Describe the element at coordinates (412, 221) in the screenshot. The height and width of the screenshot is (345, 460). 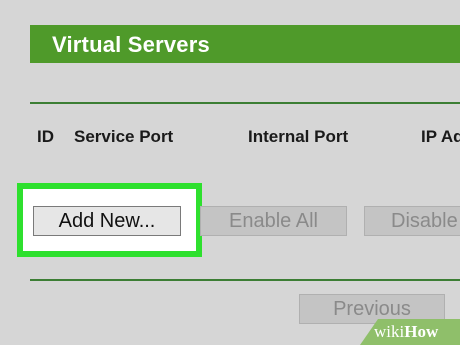
I see `disable-all-button: Disable` at that location.